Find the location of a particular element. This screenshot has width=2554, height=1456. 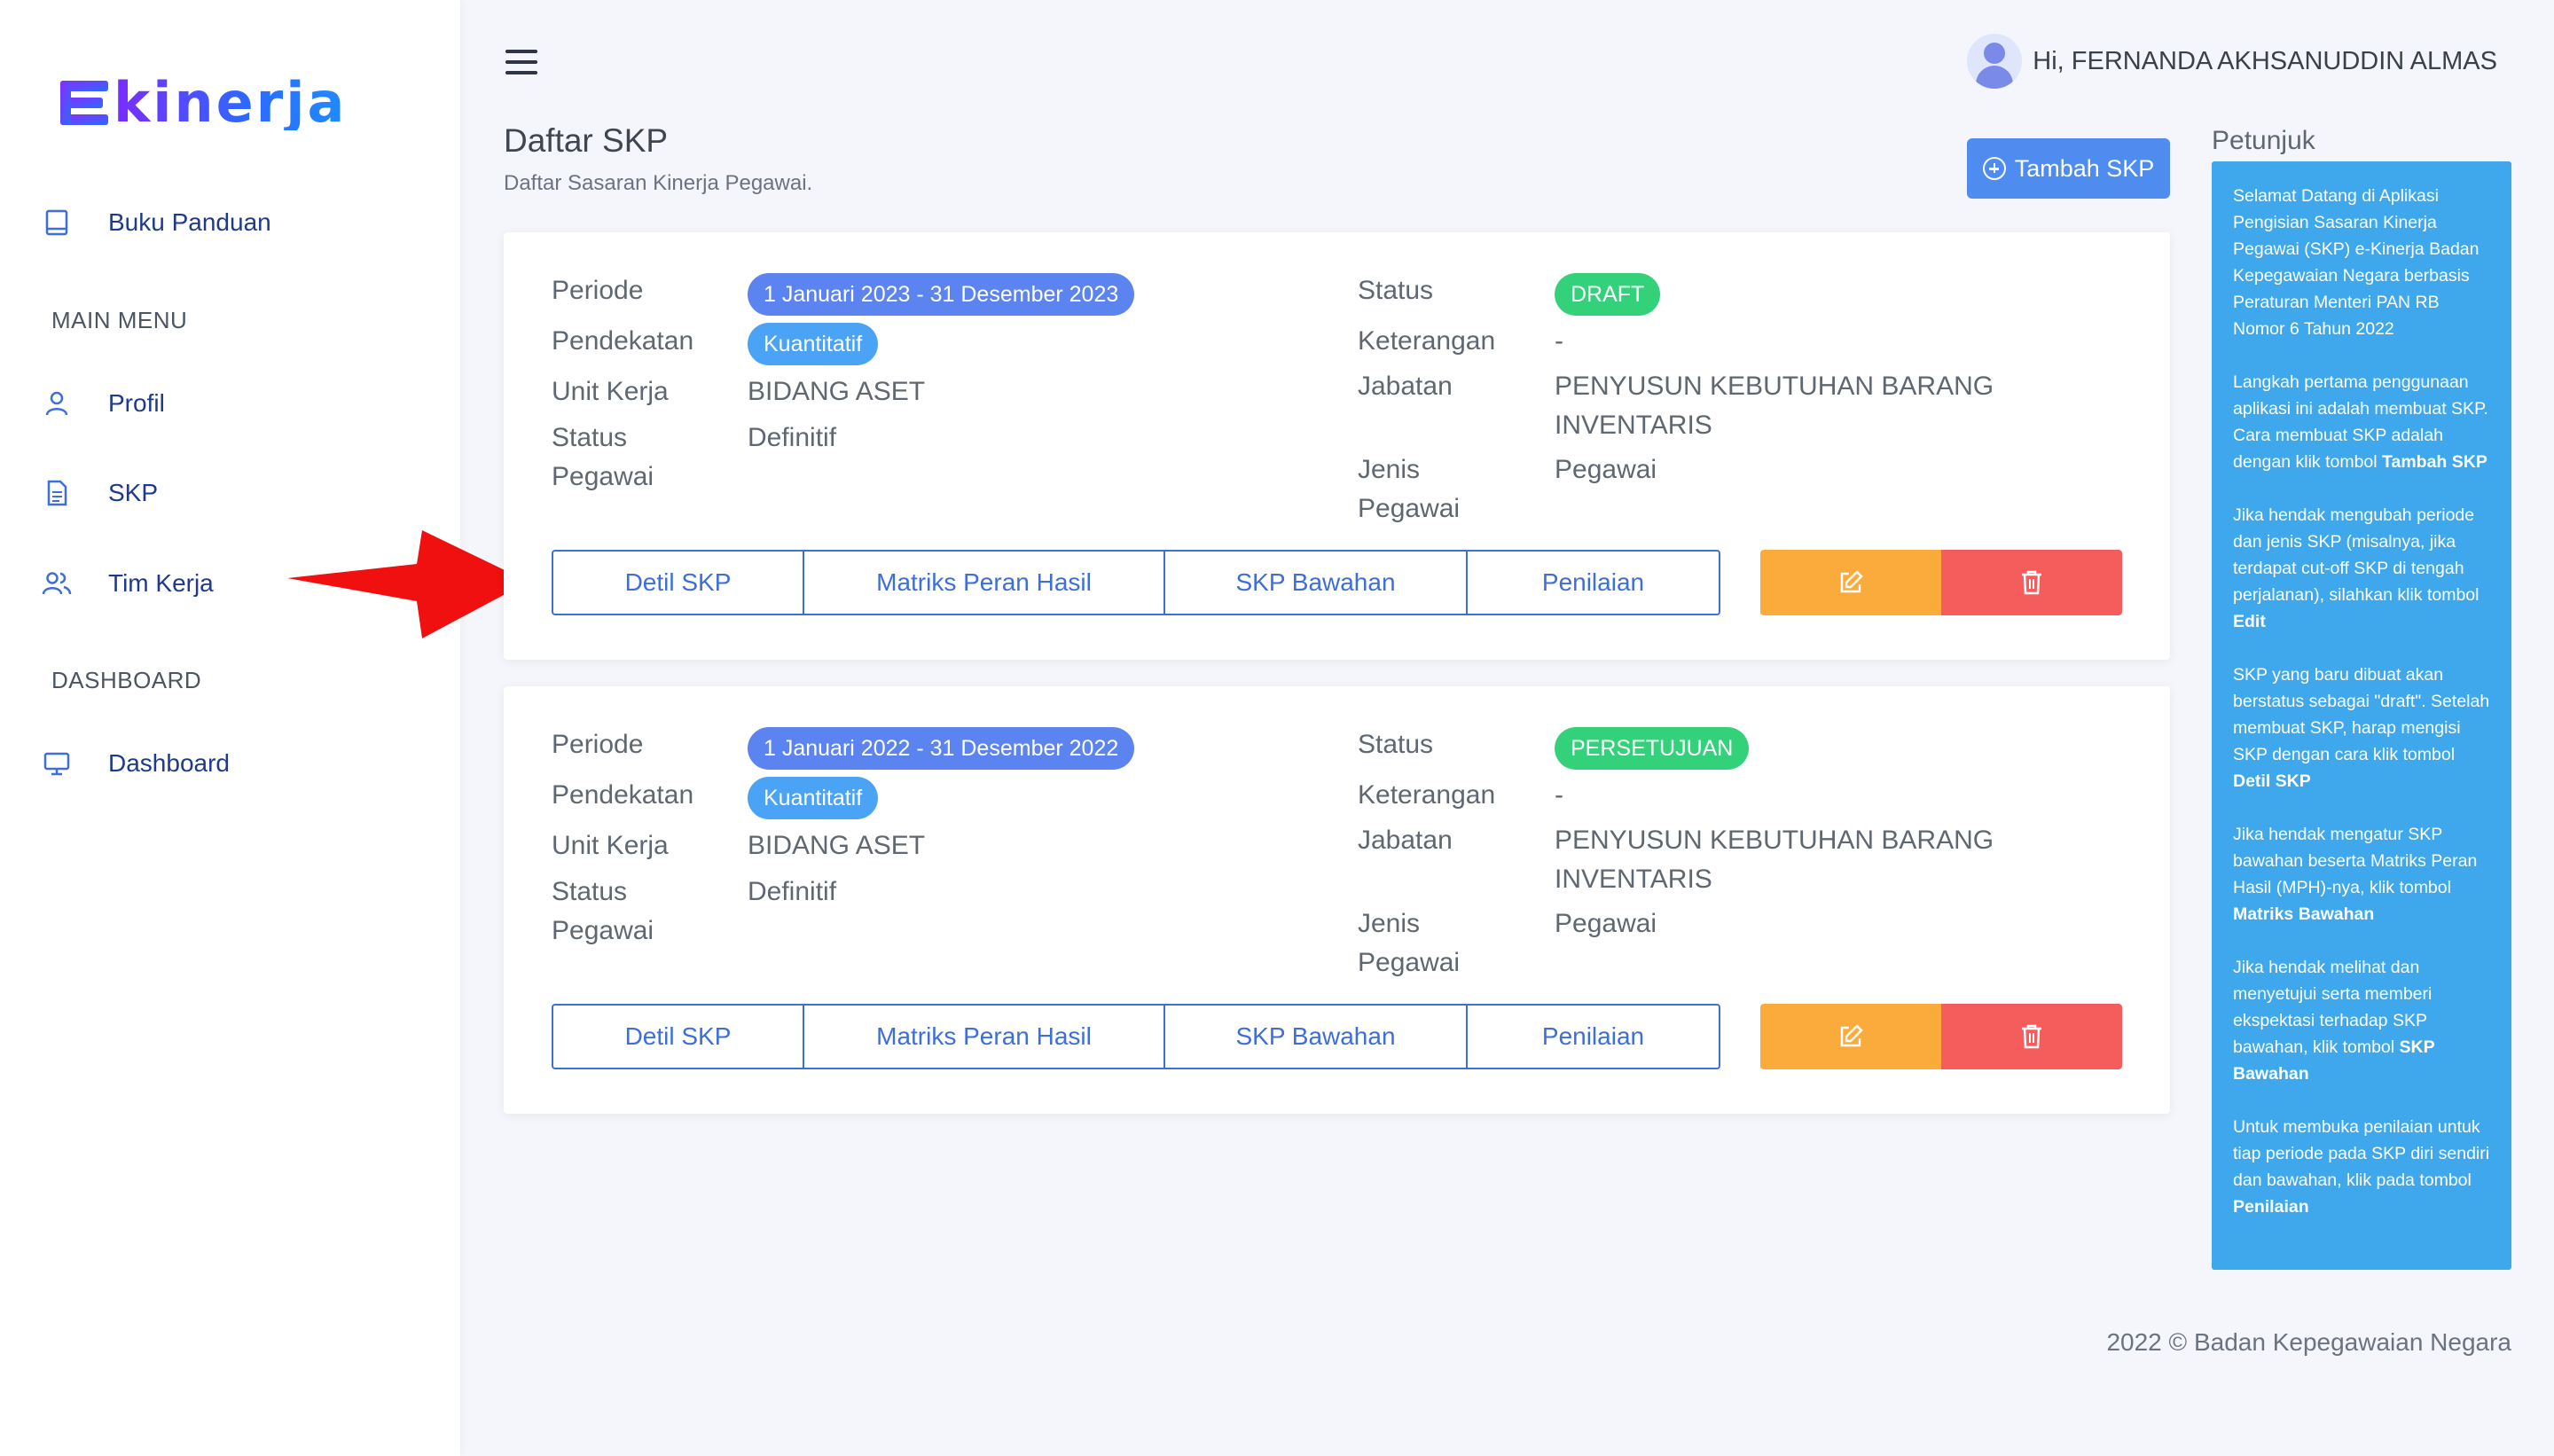

add-skp-label: Tambah SKP is located at coordinates (2084, 168).